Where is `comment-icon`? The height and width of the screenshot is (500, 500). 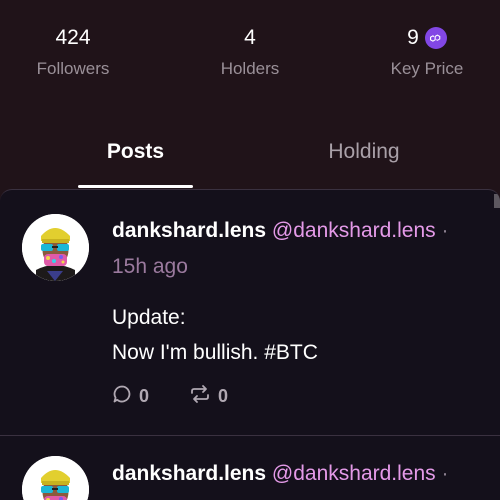 comment-icon is located at coordinates (122, 396).